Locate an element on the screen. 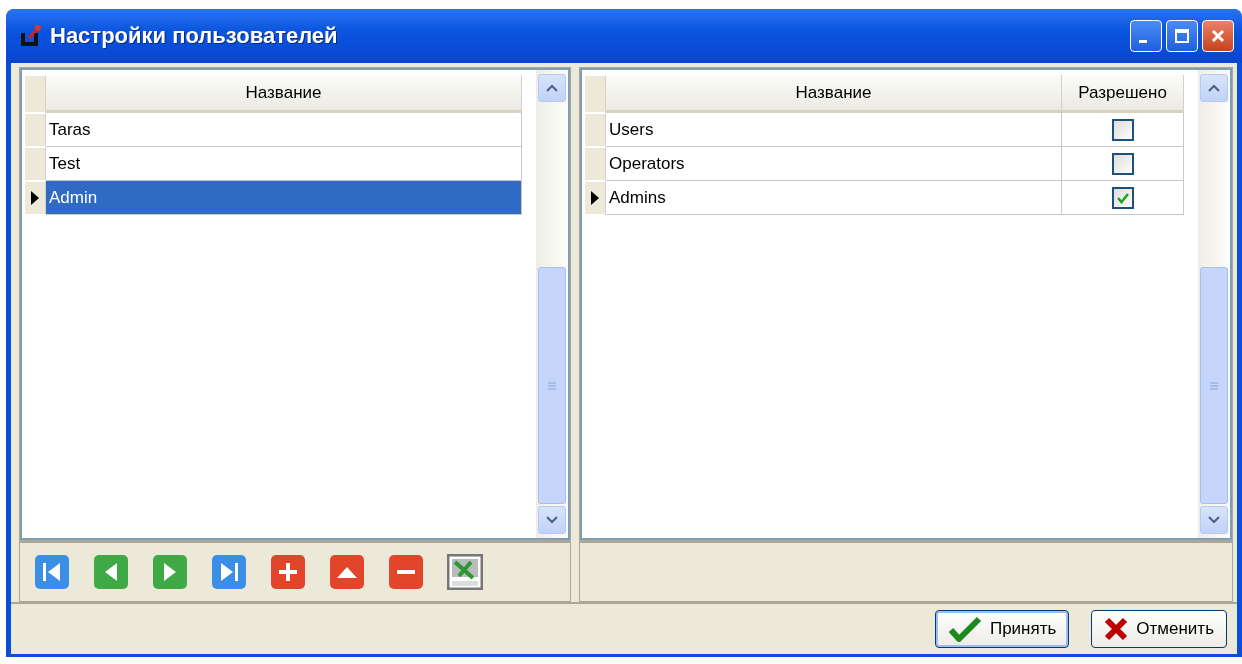 The height and width of the screenshot is (664, 1242). spreadsheet-icon is located at coordinates (465, 572).